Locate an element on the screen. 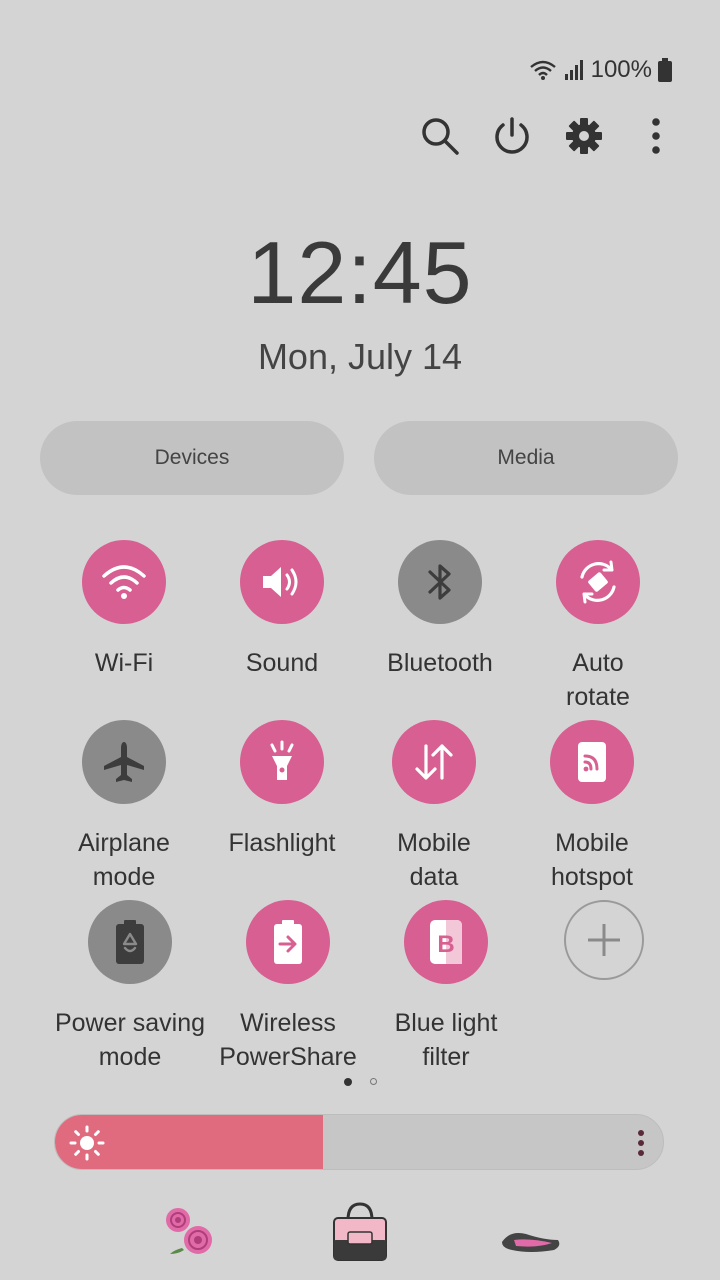  tile-add is located at coordinates (604, 940).